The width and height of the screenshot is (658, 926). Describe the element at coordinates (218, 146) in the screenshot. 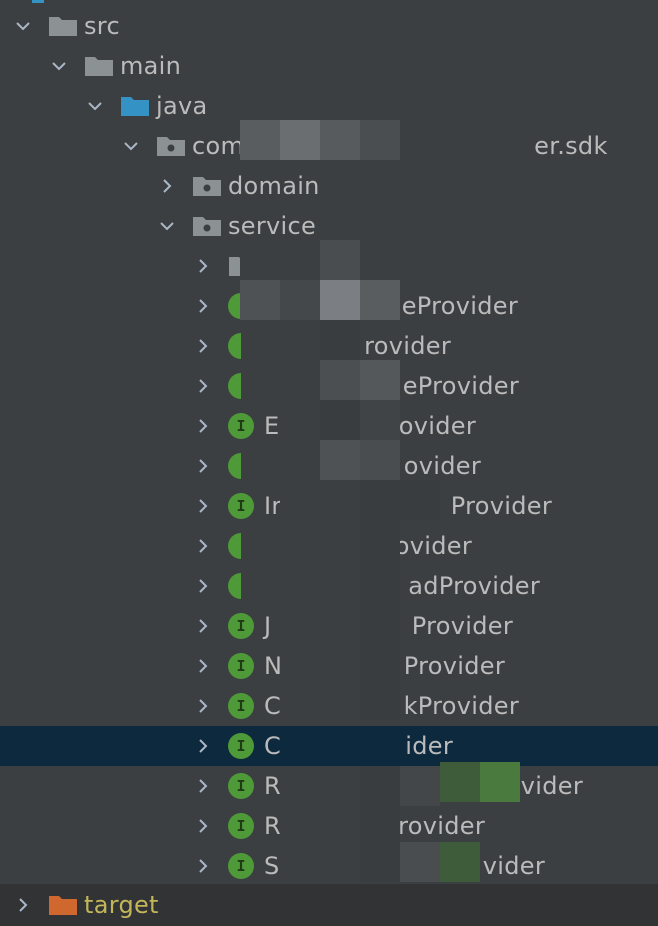

I see `package-name-start: com` at that location.